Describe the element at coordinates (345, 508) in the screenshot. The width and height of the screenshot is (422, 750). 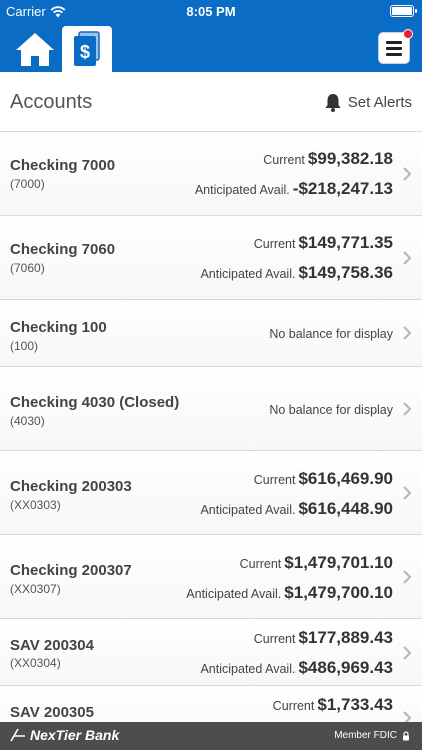
I see `available-amount: $616,448.90` at that location.